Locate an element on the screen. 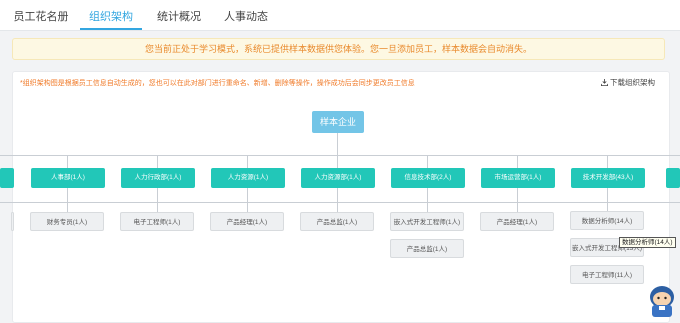 The height and width of the screenshot is (323, 680). dept-node-it: 信息技术部(2人) is located at coordinates (428, 178).